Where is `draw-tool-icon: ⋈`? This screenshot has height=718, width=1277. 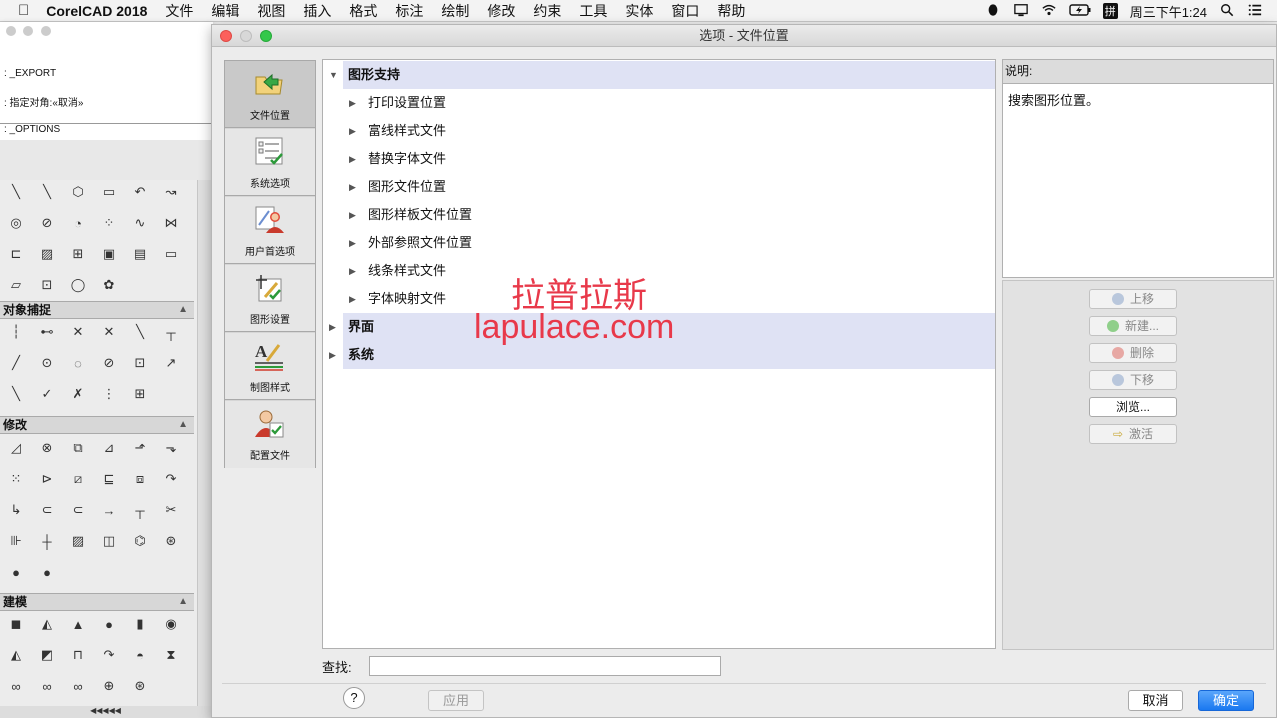 draw-tool-icon: ⋈ is located at coordinates (171, 223).